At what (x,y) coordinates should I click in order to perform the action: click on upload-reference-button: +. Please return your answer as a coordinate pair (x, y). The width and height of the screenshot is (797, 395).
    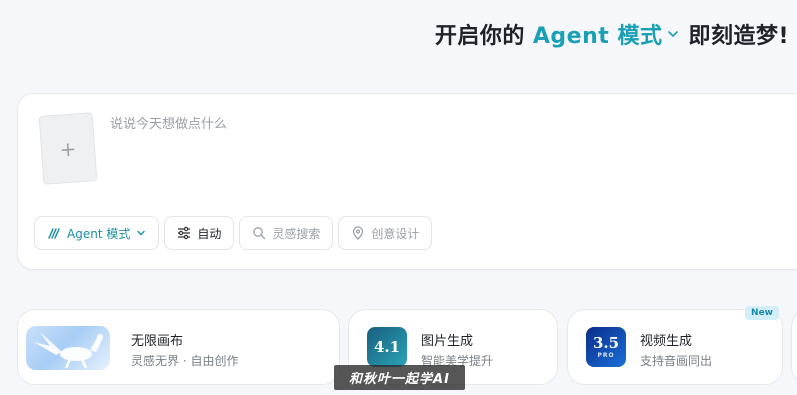
    Looking at the image, I should click on (68, 148).